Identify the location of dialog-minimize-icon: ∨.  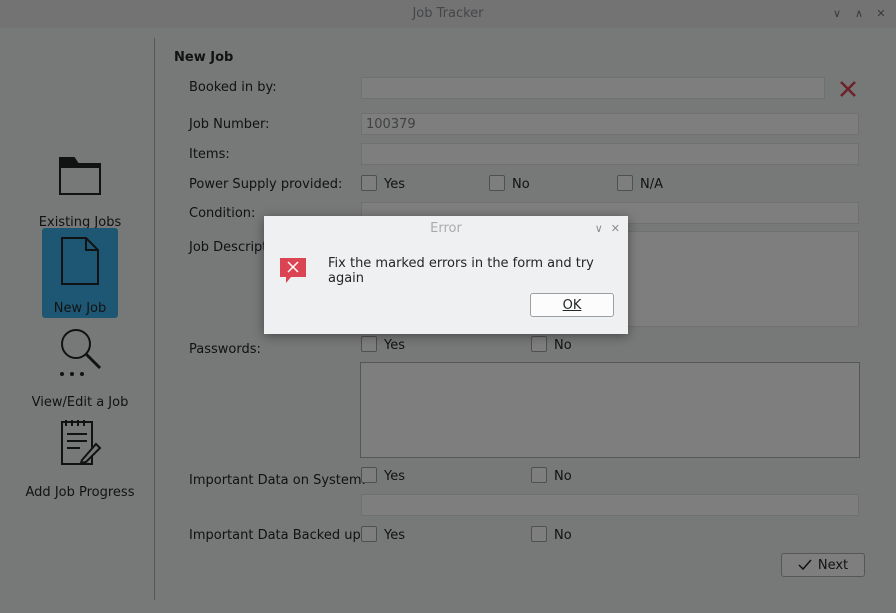
(599, 229).